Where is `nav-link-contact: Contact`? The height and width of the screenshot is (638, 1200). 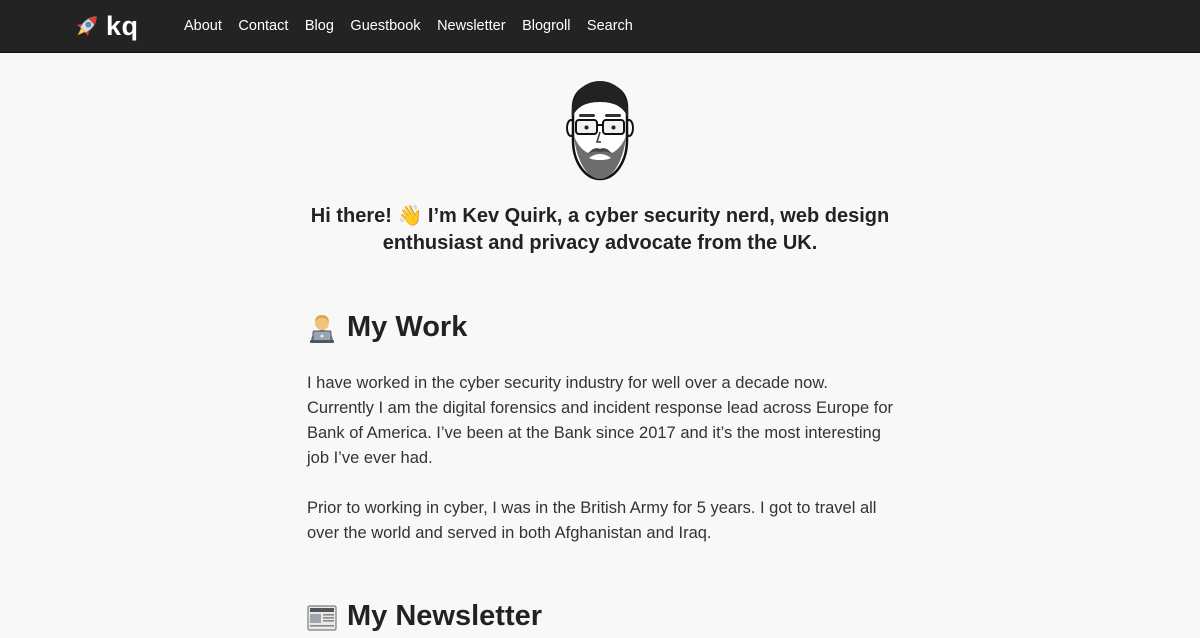
nav-link-contact: Contact is located at coordinates (263, 26).